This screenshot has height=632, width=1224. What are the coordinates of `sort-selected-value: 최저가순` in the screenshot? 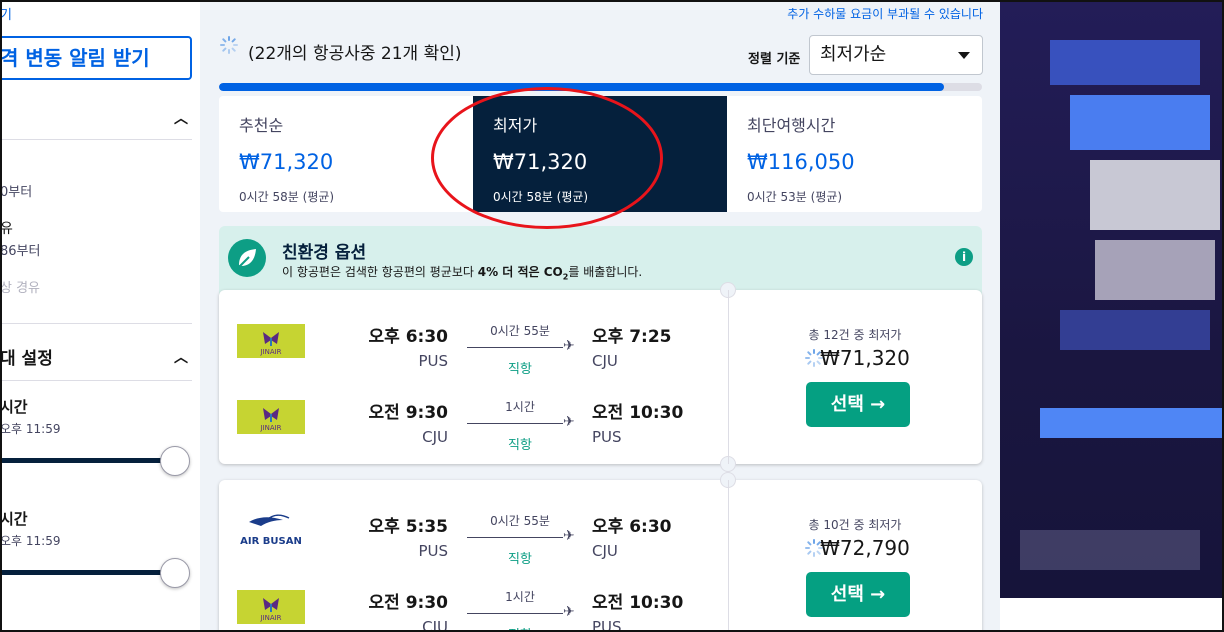 It's located at (853, 54).